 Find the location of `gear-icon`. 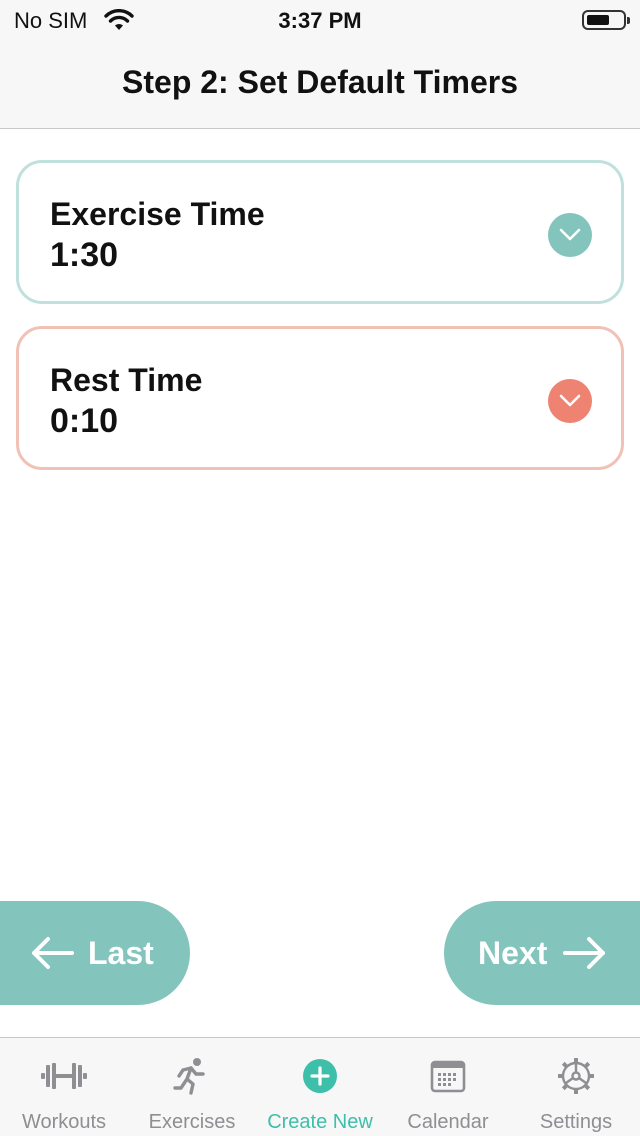

gear-icon is located at coordinates (576, 1076).